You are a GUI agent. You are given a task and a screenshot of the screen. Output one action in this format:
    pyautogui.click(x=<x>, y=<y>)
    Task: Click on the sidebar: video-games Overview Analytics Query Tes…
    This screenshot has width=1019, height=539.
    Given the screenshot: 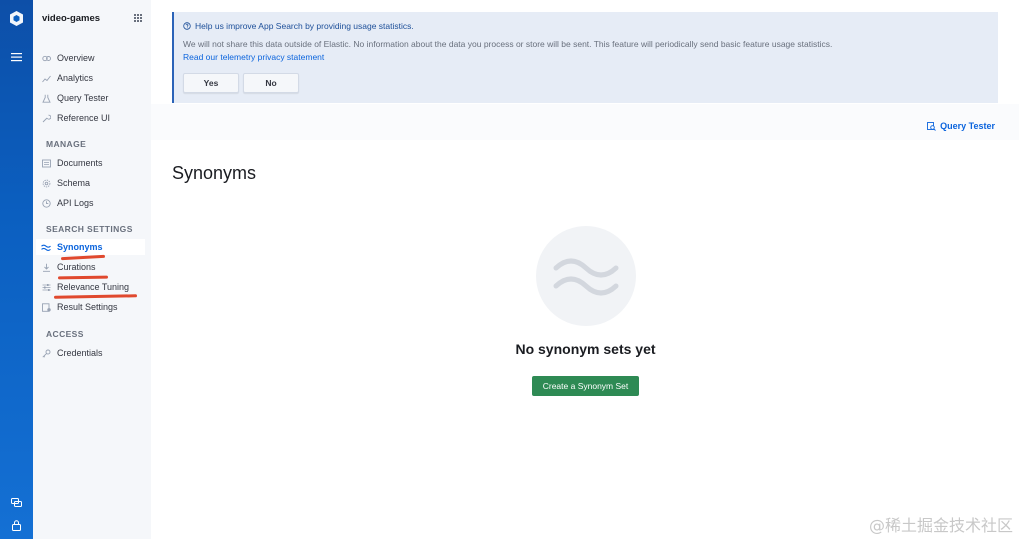 What is the action you would take?
    pyautogui.click(x=92, y=269)
    